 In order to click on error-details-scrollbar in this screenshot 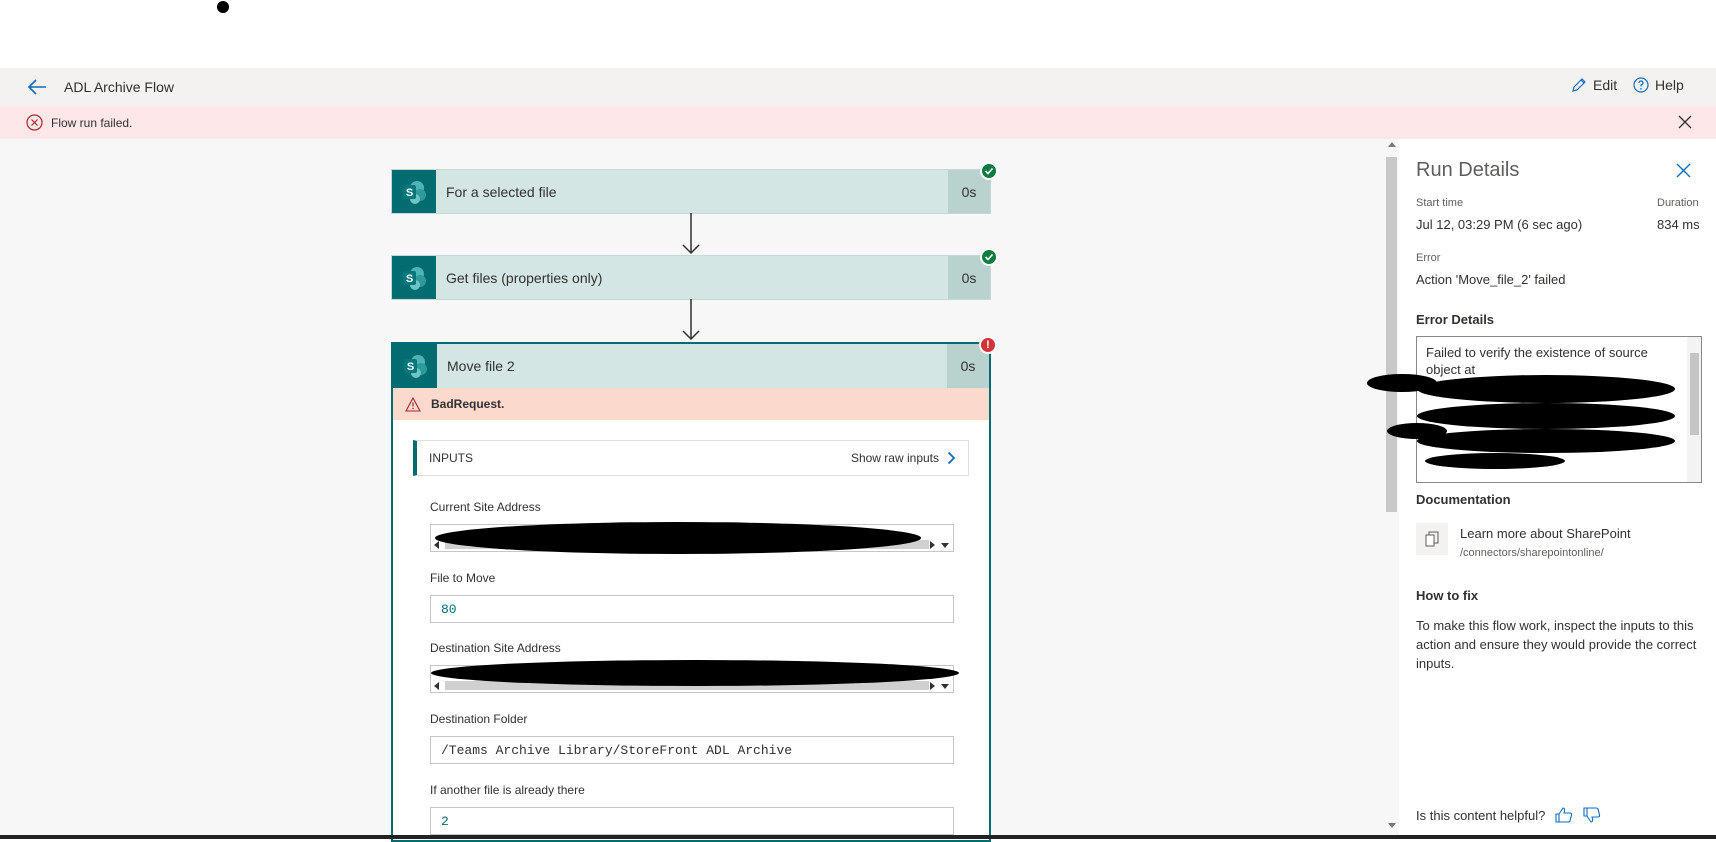, I will do `click(1694, 409)`.